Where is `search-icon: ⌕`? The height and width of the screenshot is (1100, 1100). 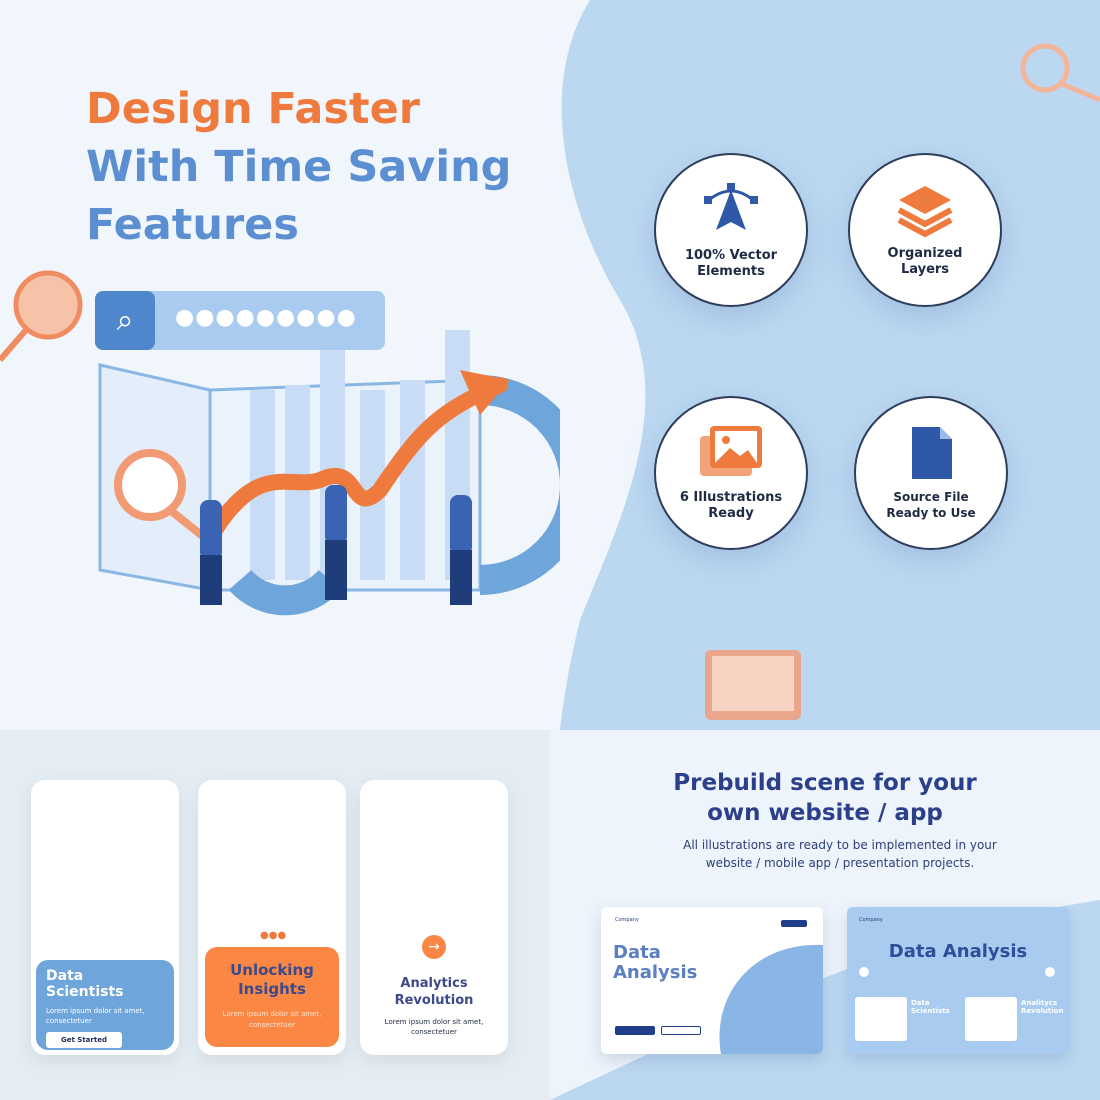 search-icon: ⌕ is located at coordinates (125, 320).